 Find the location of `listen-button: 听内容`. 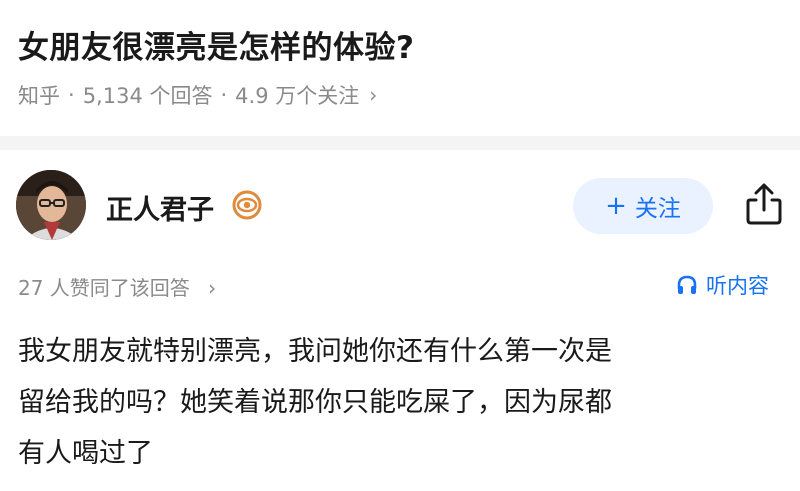

listen-button: 听内容 is located at coordinates (722, 285).